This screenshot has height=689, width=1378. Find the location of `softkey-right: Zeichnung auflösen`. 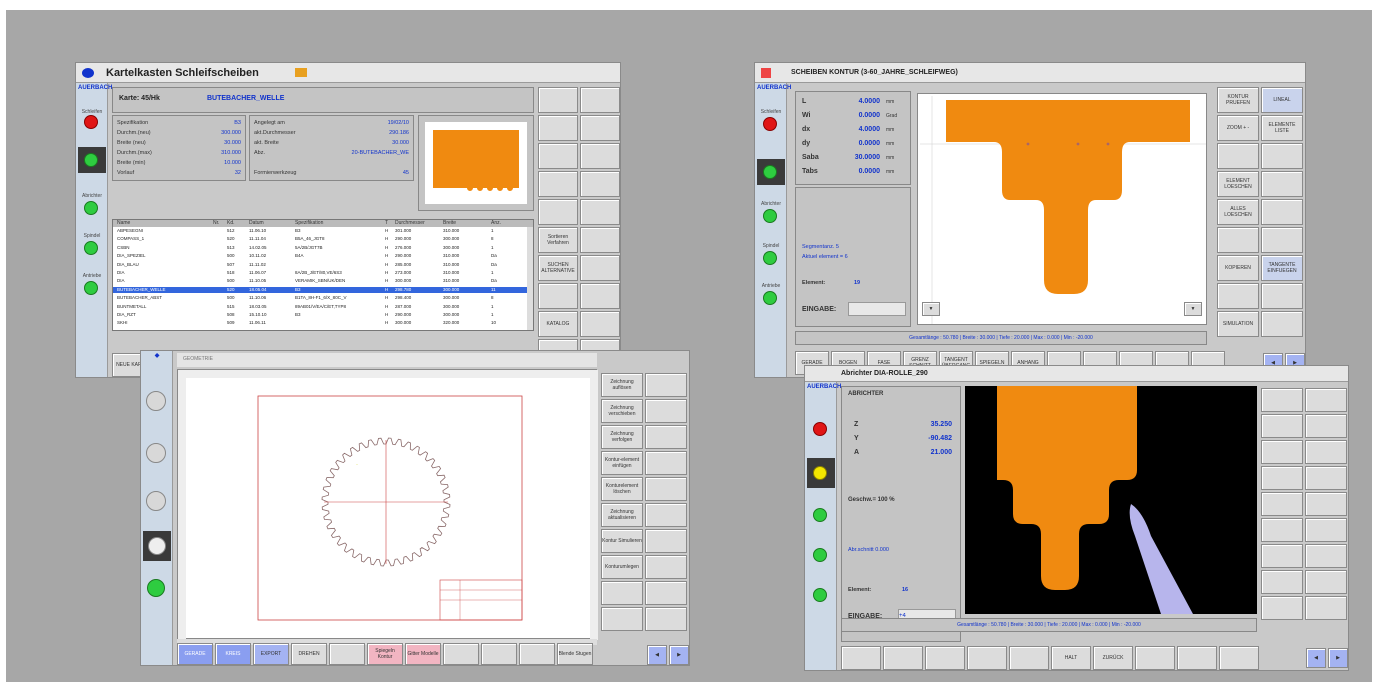

softkey-right: Zeichnung auflösen is located at coordinates (622, 385).